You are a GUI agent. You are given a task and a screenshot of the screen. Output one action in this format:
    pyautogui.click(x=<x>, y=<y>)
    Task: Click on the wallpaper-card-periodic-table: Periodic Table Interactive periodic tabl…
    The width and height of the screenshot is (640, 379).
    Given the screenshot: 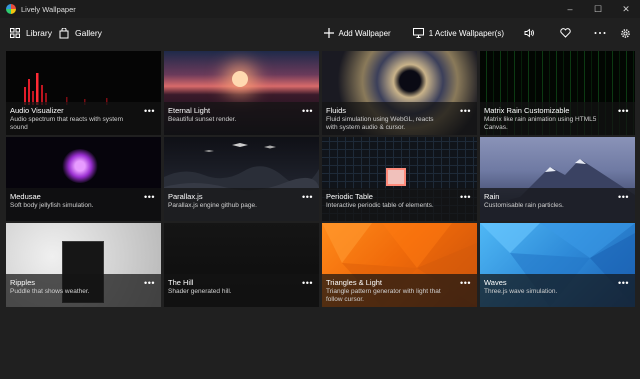 What is the action you would take?
    pyautogui.click(x=399, y=179)
    